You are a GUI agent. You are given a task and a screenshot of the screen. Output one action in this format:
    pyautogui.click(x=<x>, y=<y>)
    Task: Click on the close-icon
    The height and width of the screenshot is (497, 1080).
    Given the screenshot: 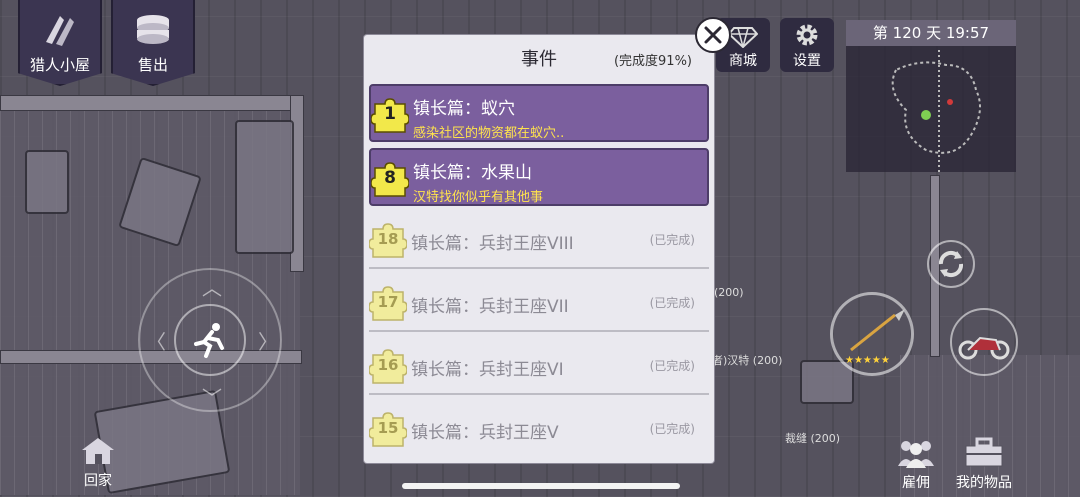 What is the action you would take?
    pyautogui.click(x=713, y=35)
    